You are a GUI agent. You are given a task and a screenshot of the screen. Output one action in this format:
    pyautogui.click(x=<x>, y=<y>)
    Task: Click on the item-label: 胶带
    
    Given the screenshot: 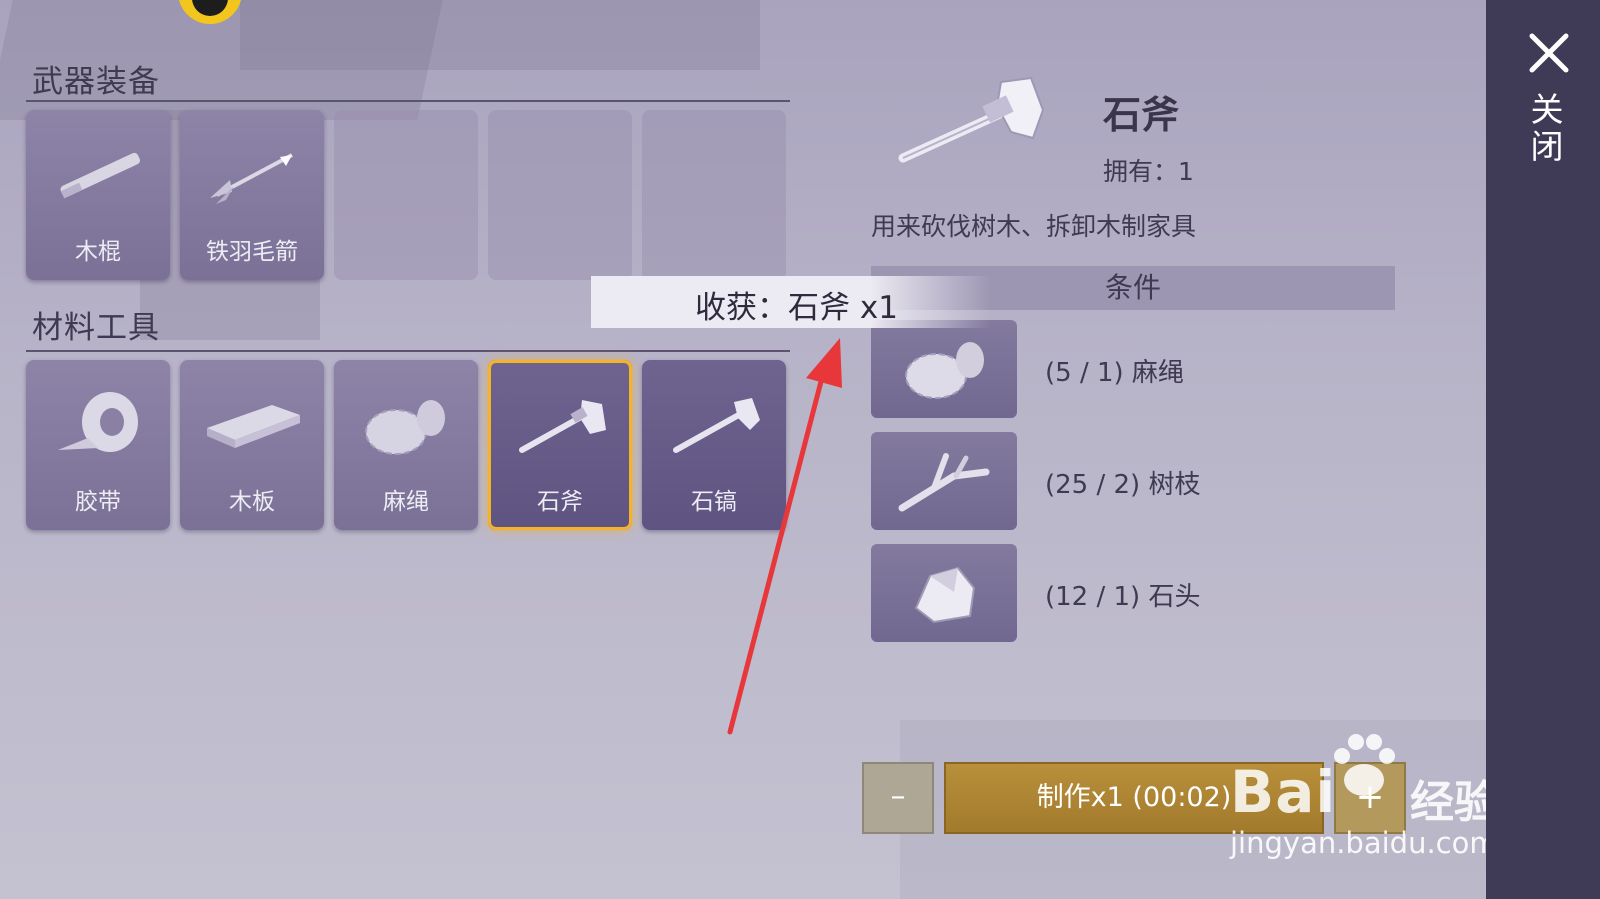 What is the action you would take?
    pyautogui.click(x=98, y=502)
    